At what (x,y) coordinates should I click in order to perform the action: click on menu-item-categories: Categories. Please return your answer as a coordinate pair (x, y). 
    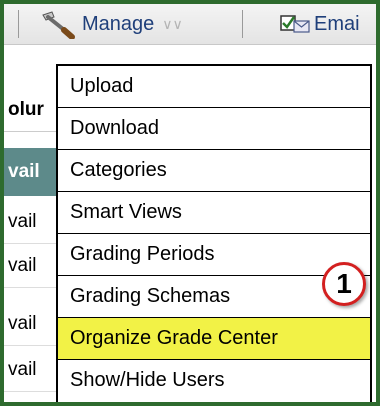
    Looking at the image, I should click on (214, 171).